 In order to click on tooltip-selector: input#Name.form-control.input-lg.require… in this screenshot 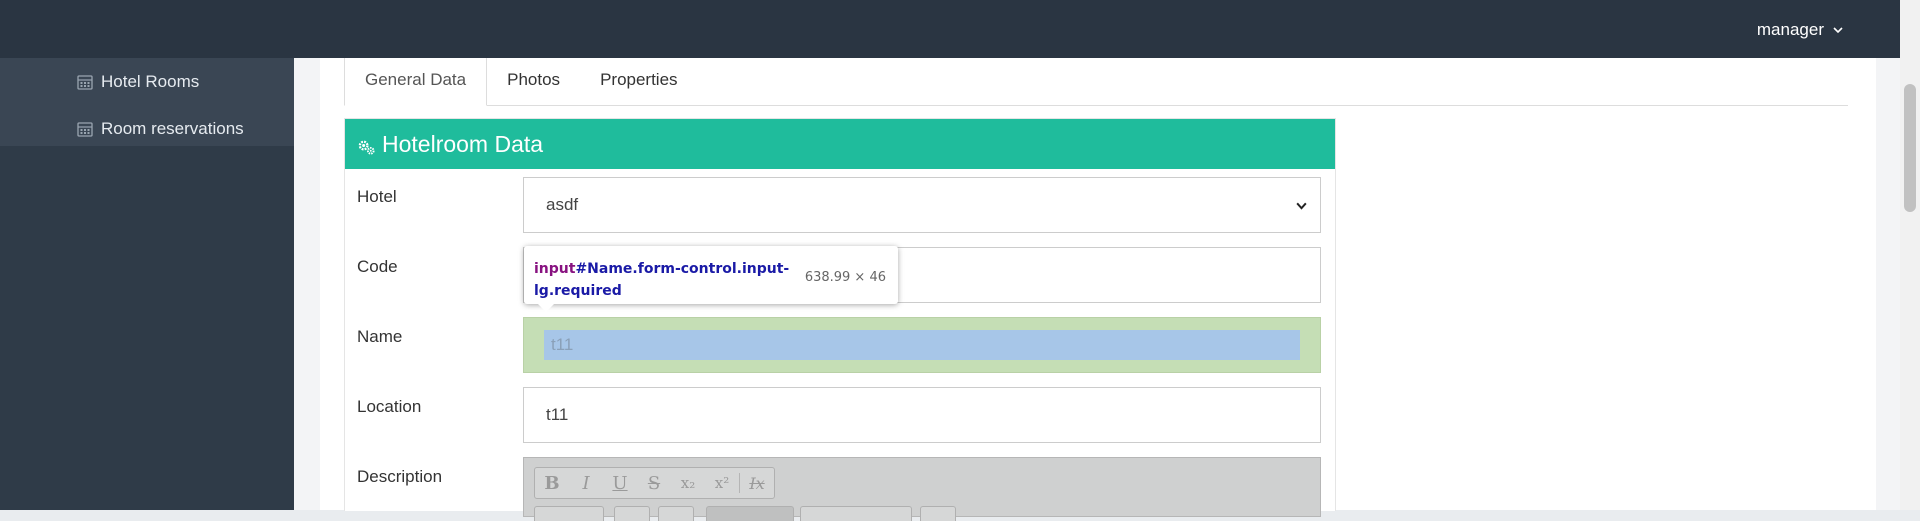, I will do `click(662, 280)`.